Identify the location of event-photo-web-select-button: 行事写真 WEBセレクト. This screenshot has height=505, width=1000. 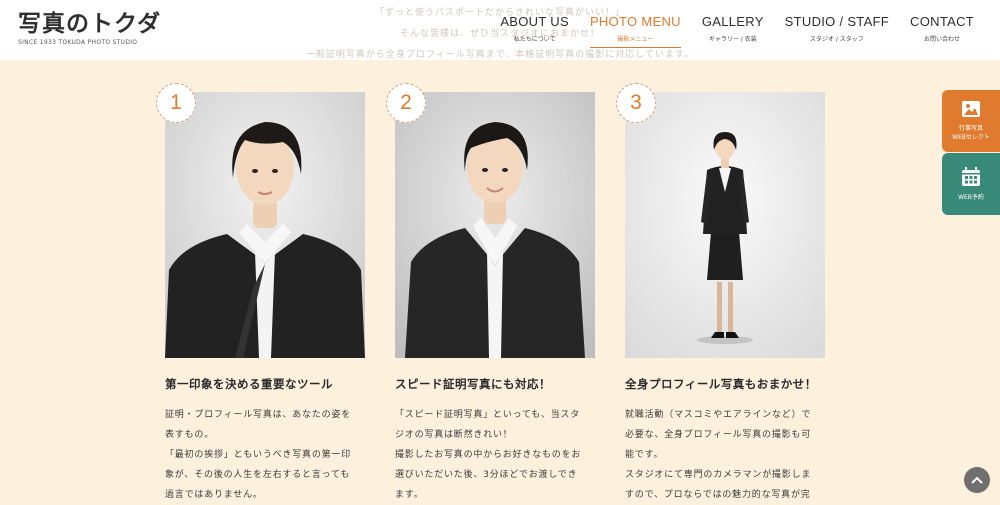
(971, 121).